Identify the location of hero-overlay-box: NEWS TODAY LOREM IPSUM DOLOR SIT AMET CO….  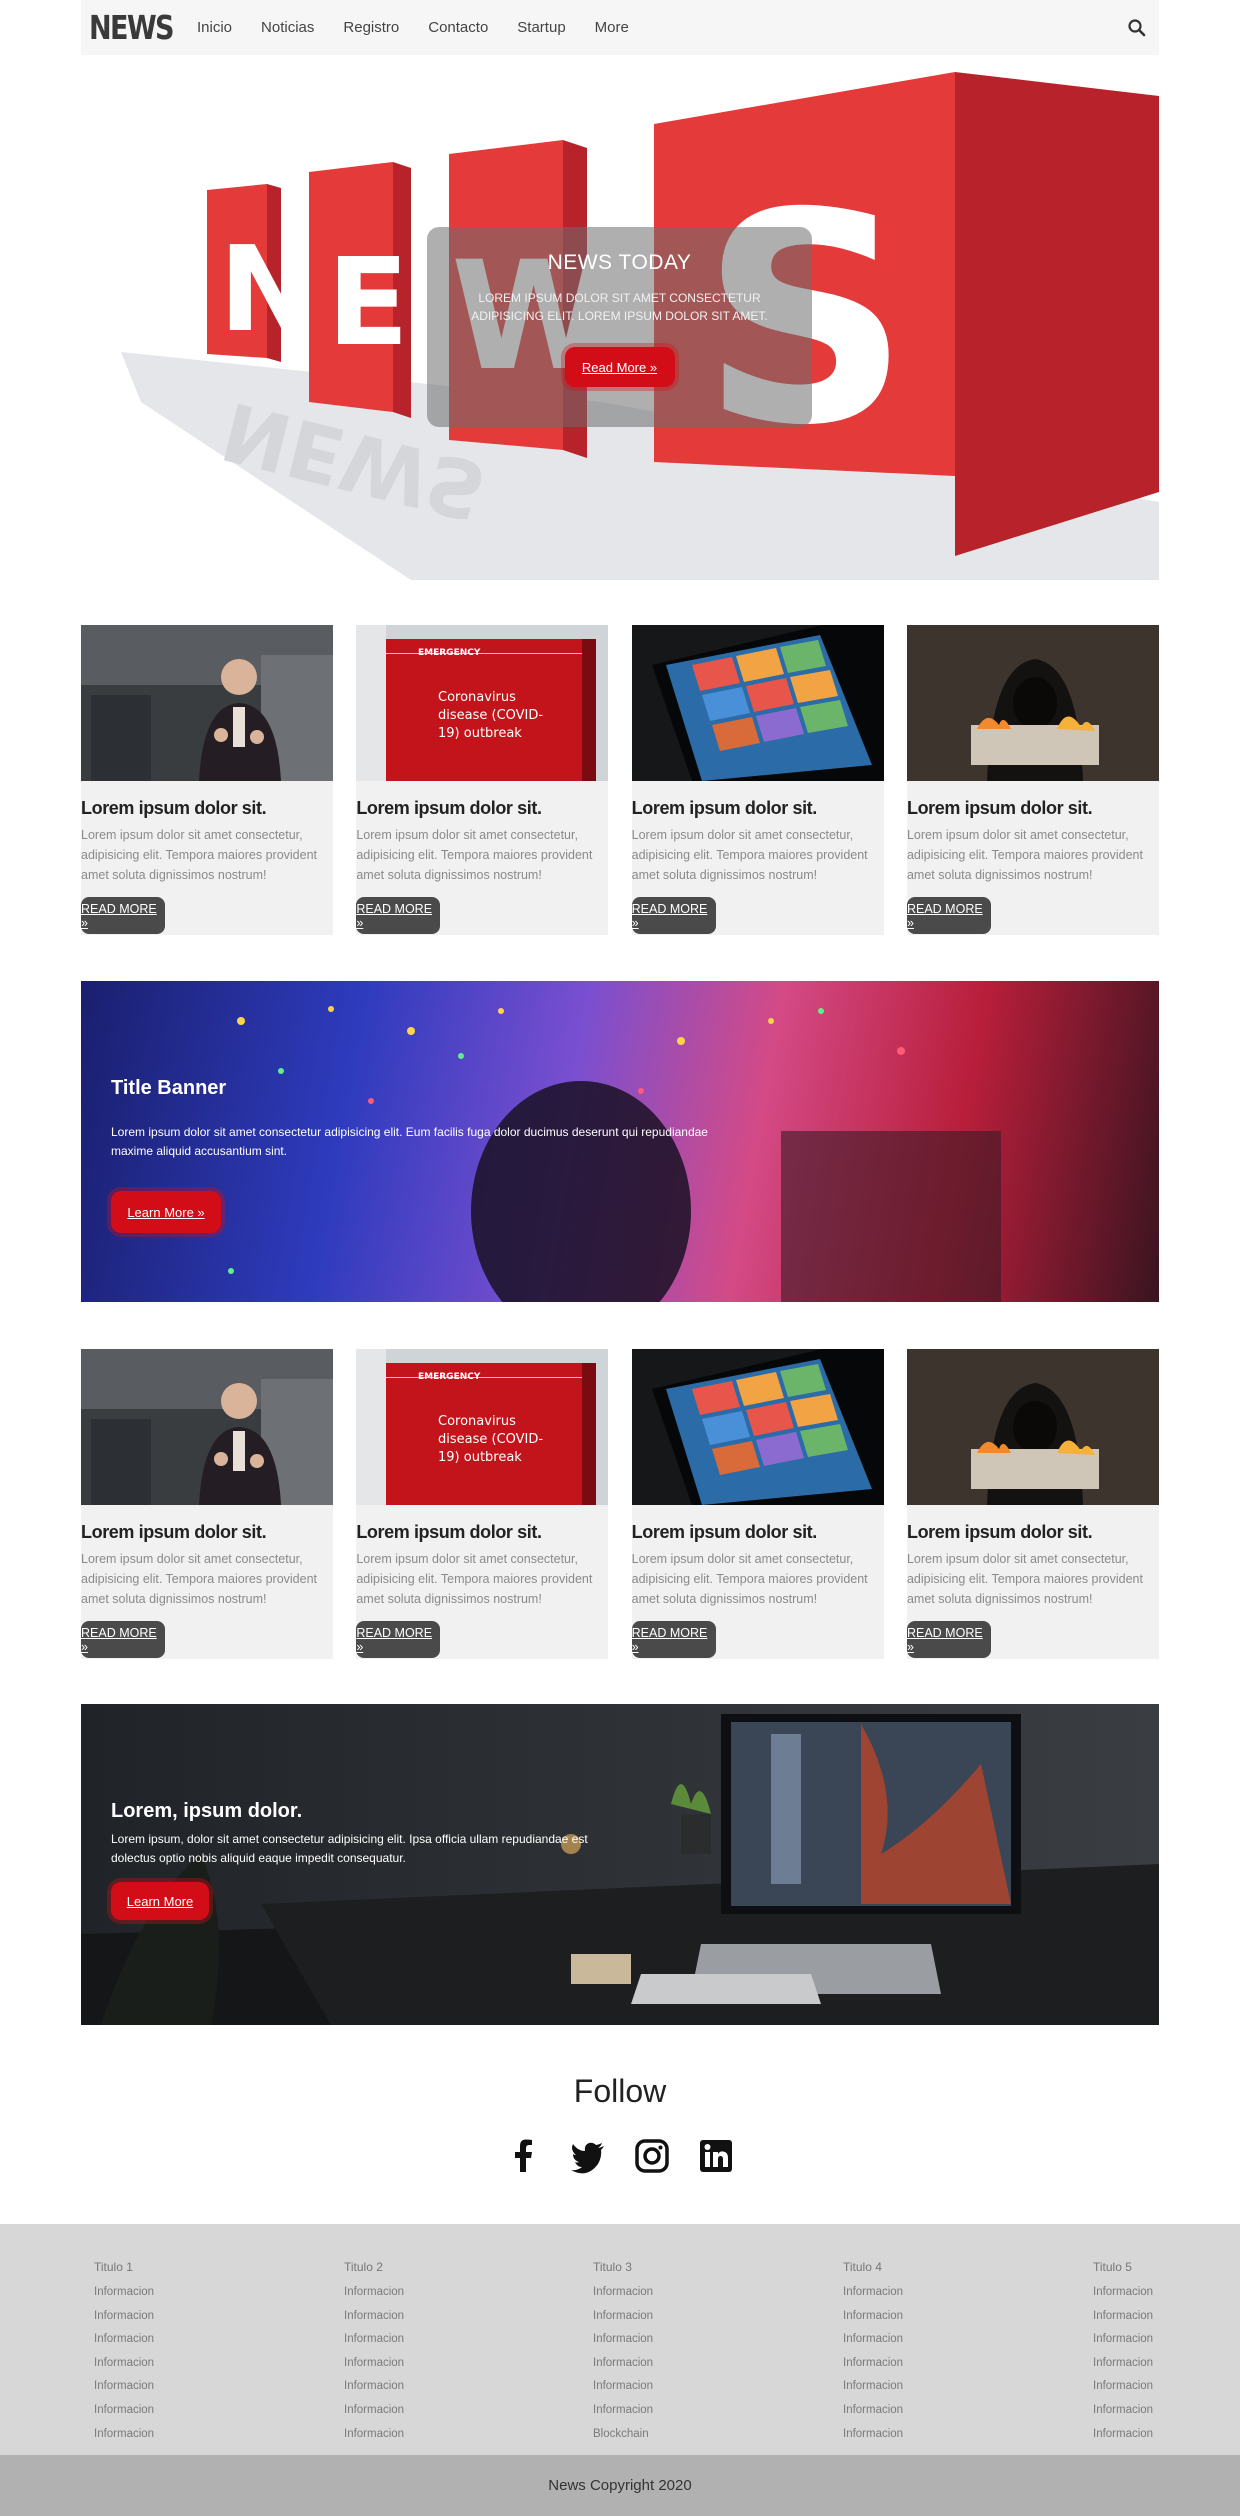
(619, 327).